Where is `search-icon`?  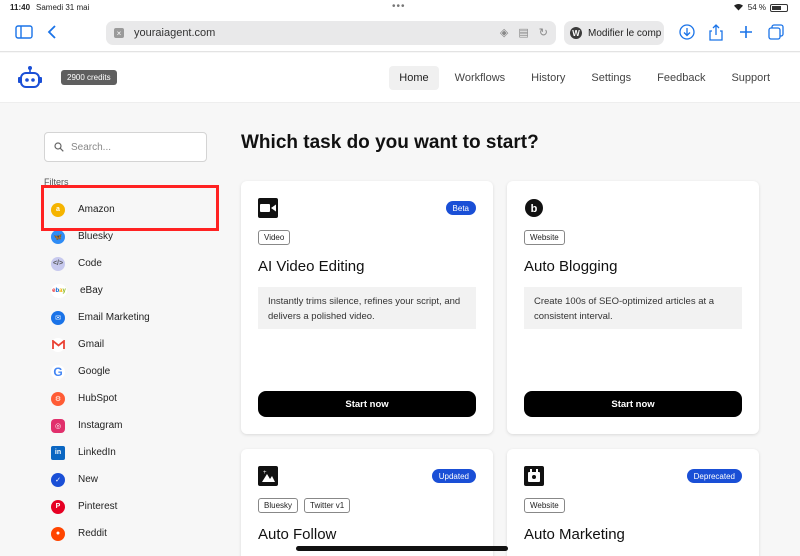 search-icon is located at coordinates (59, 147).